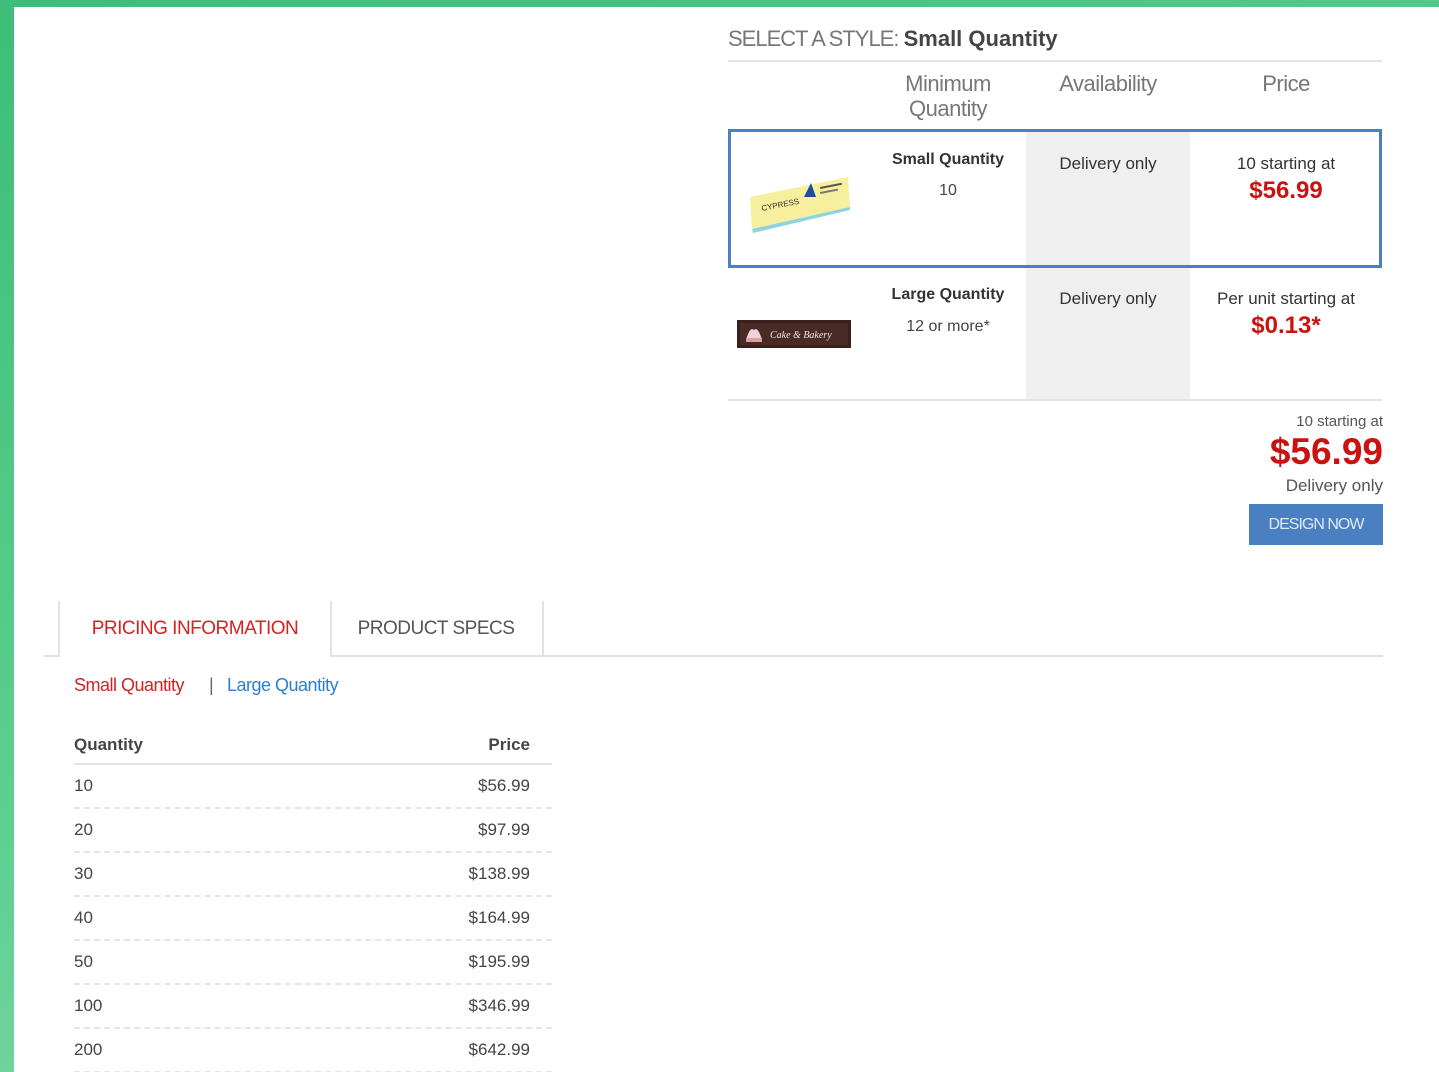 The image size is (1439, 1072). Describe the element at coordinates (88, 1049) in the screenshot. I see `row-quantity: 200` at that location.